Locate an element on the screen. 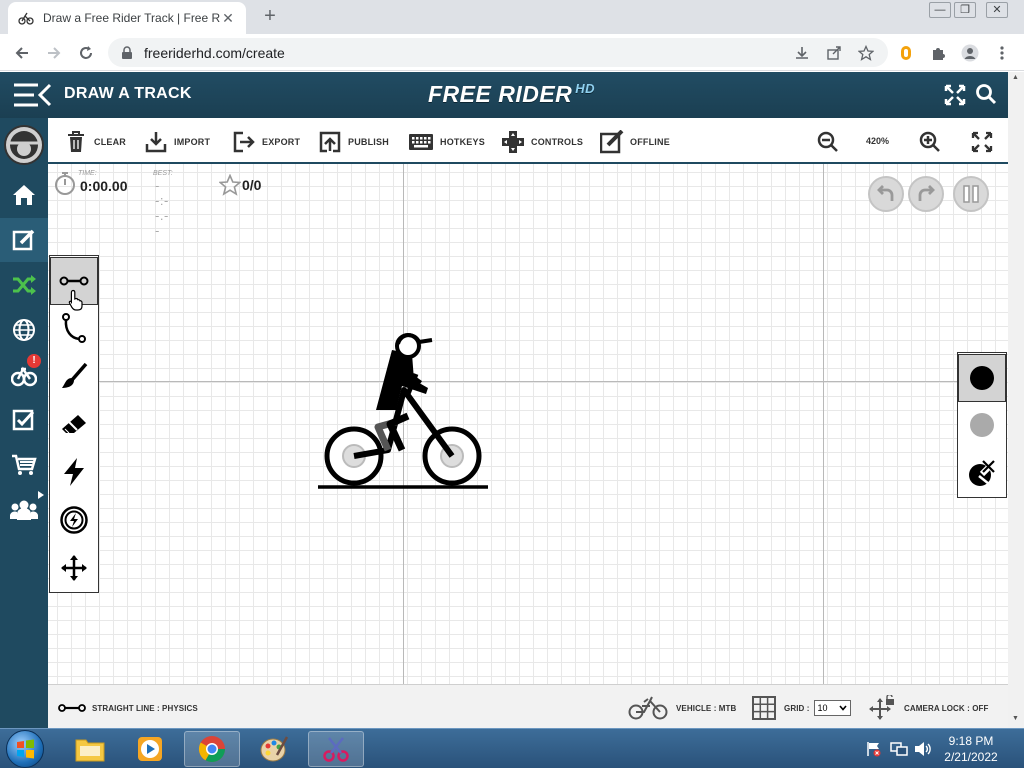  scroll-up-arrow-icon: ▲ is located at coordinates (1015, 77).